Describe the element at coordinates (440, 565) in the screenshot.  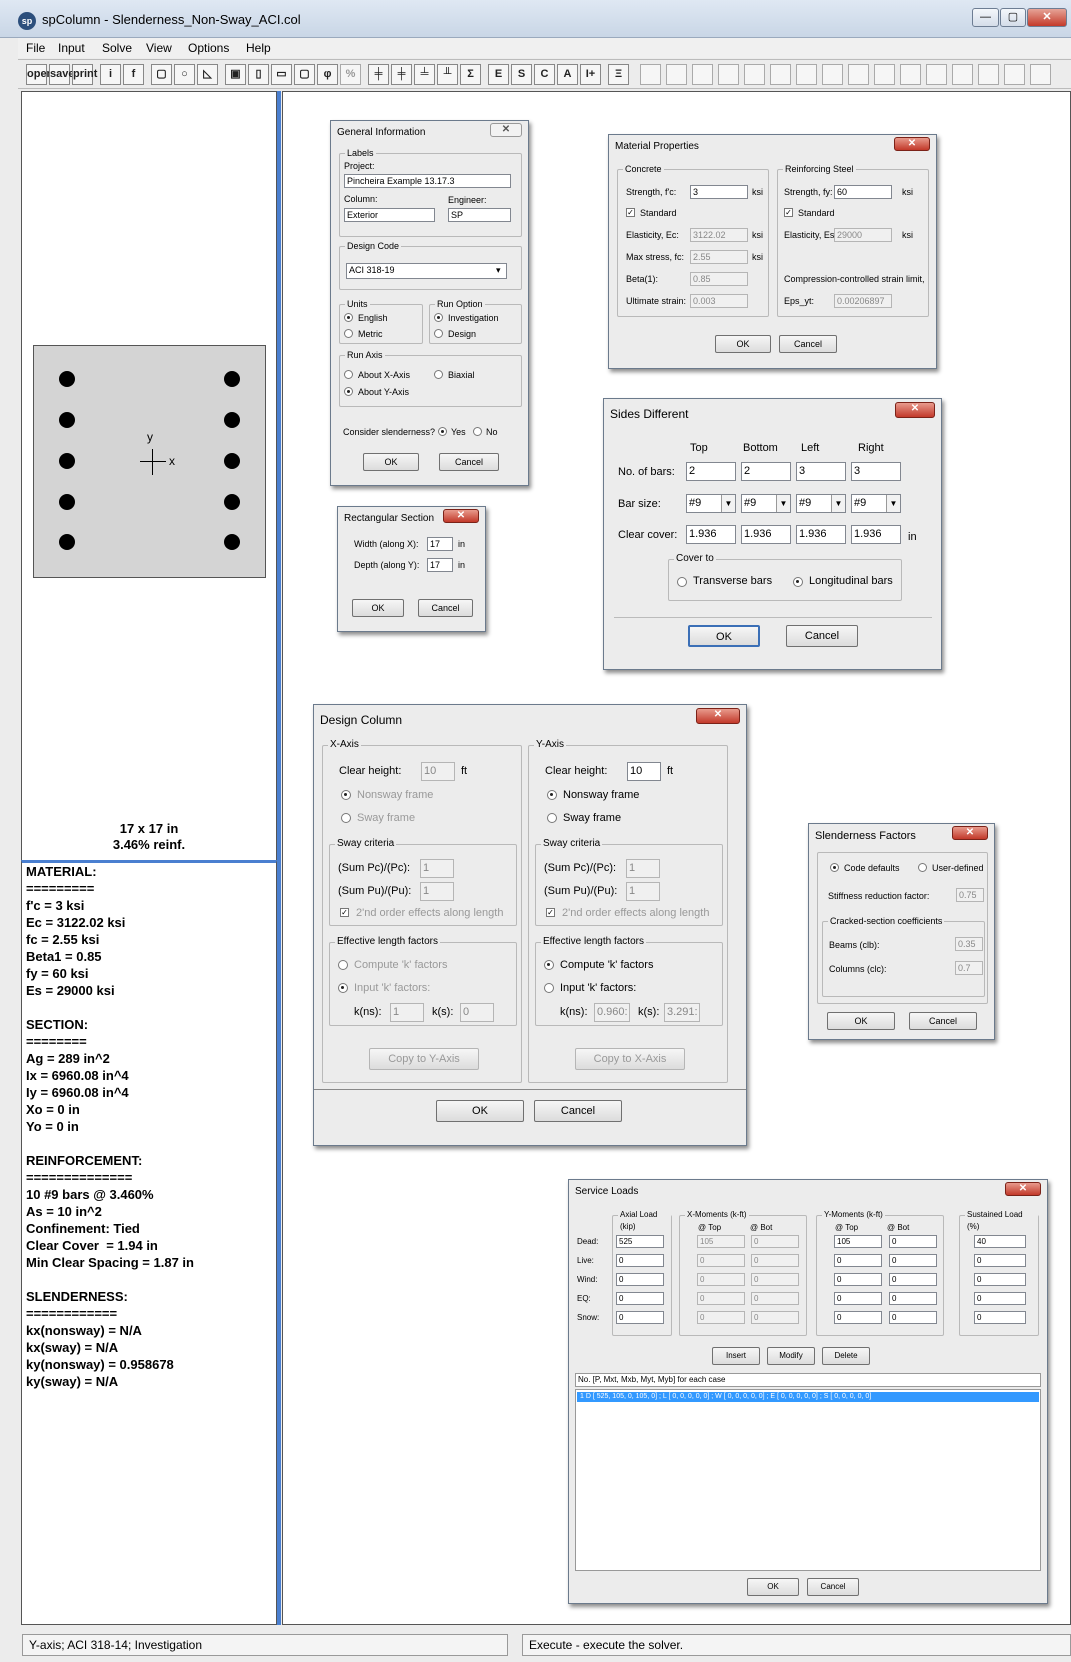
I see `depth-input: 17` at that location.